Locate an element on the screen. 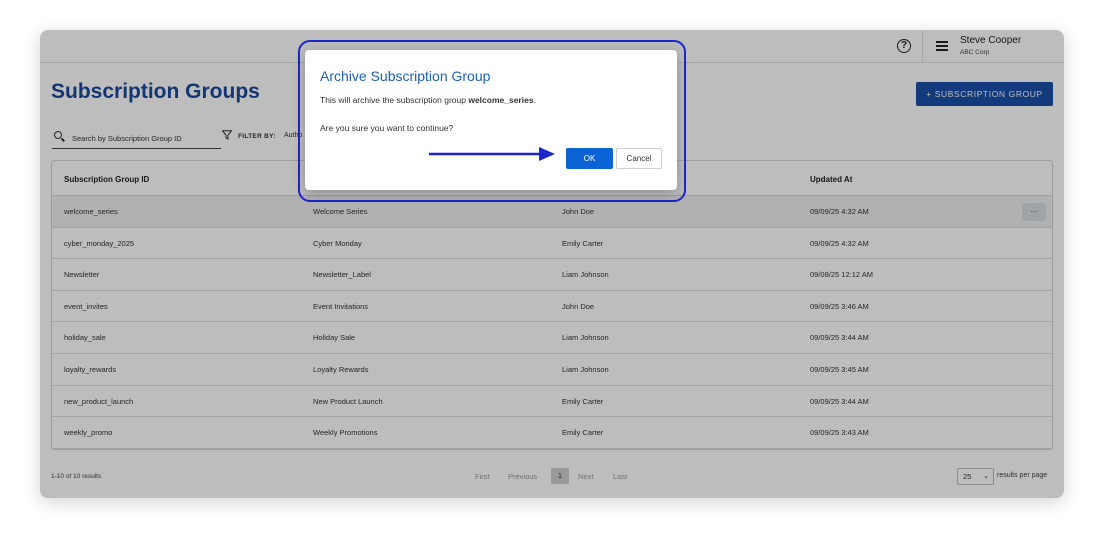 This screenshot has width=1104, height=548. dialog-confirm-text: Are you sure you want to continue? is located at coordinates (387, 128).